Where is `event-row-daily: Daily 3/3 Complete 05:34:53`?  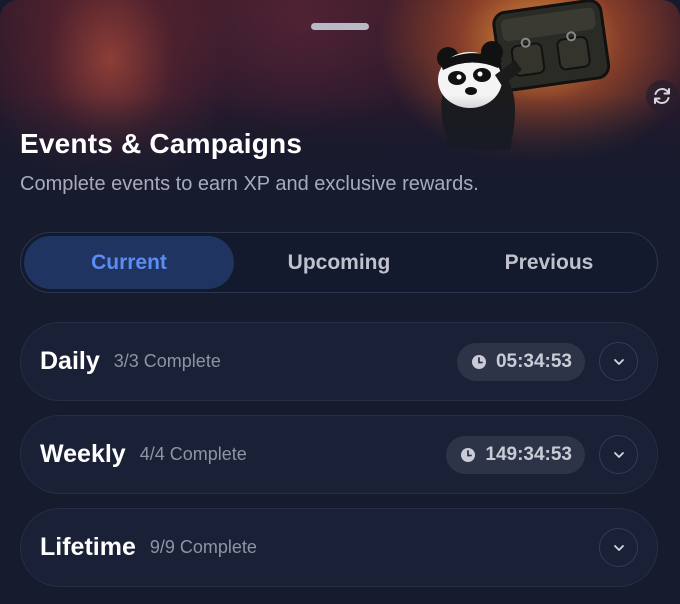 event-row-daily: Daily 3/3 Complete 05:34:53 is located at coordinates (339, 361).